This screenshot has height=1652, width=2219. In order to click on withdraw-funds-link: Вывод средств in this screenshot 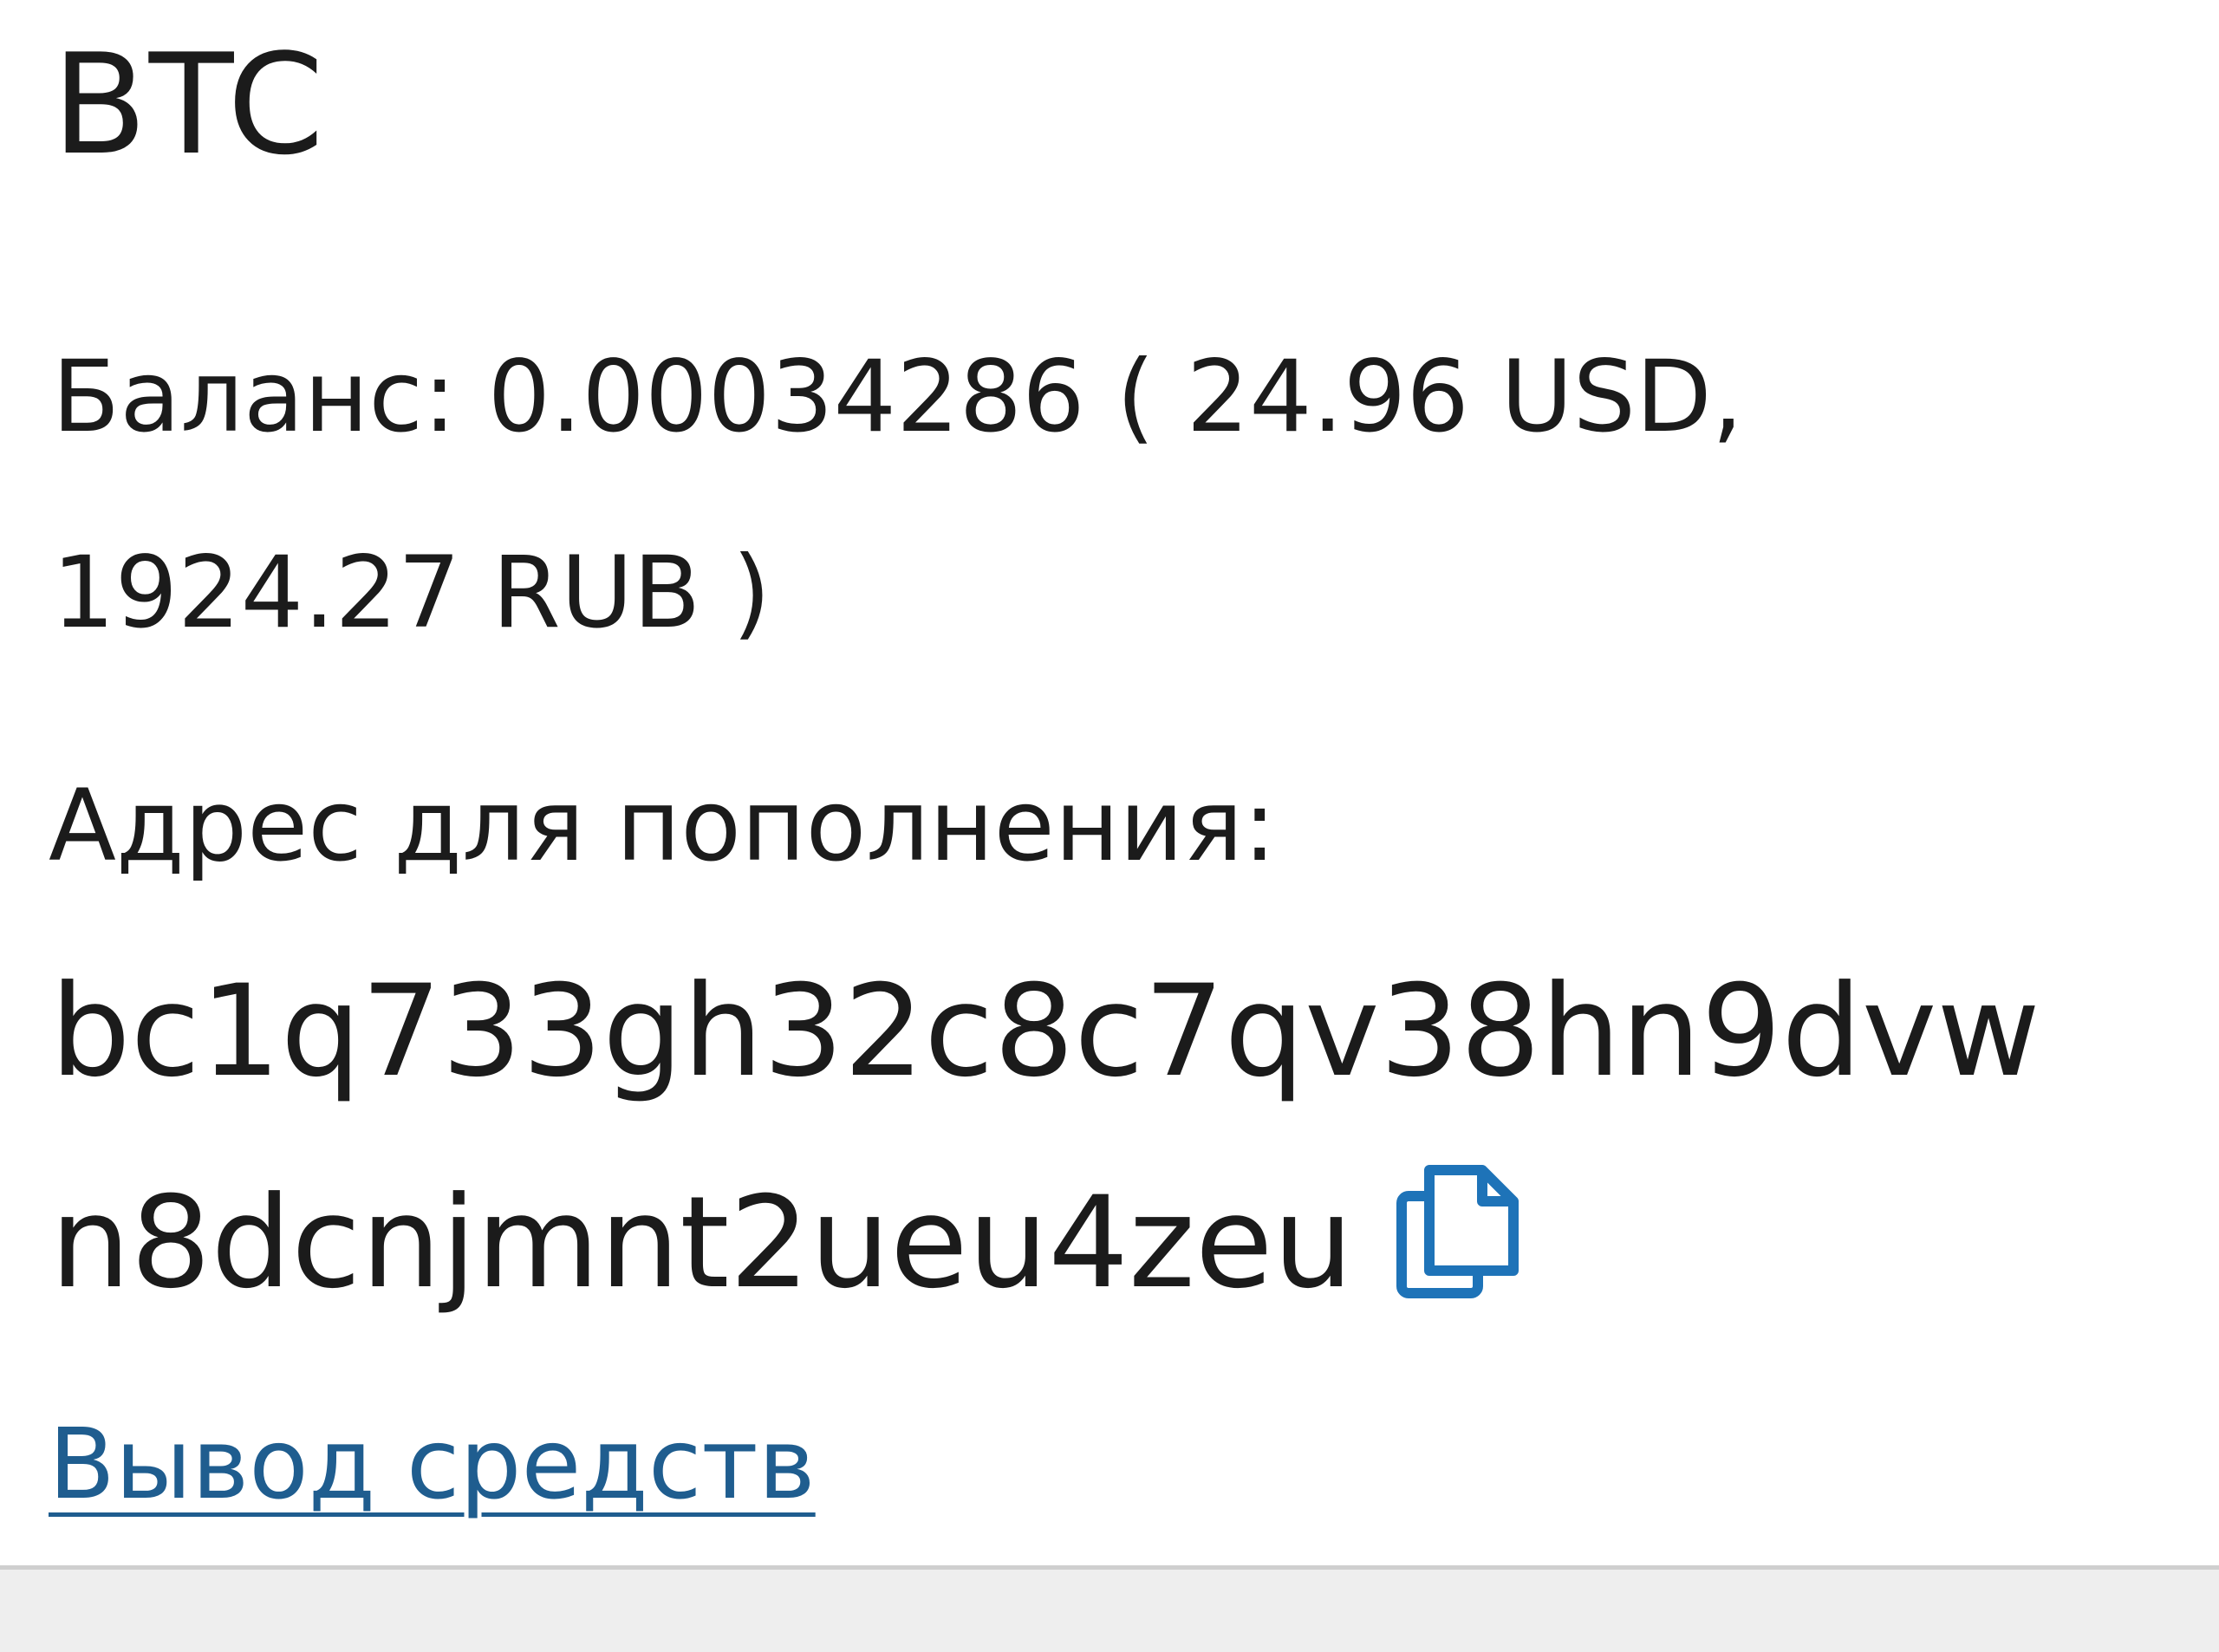, I will do `click(432, 1465)`.